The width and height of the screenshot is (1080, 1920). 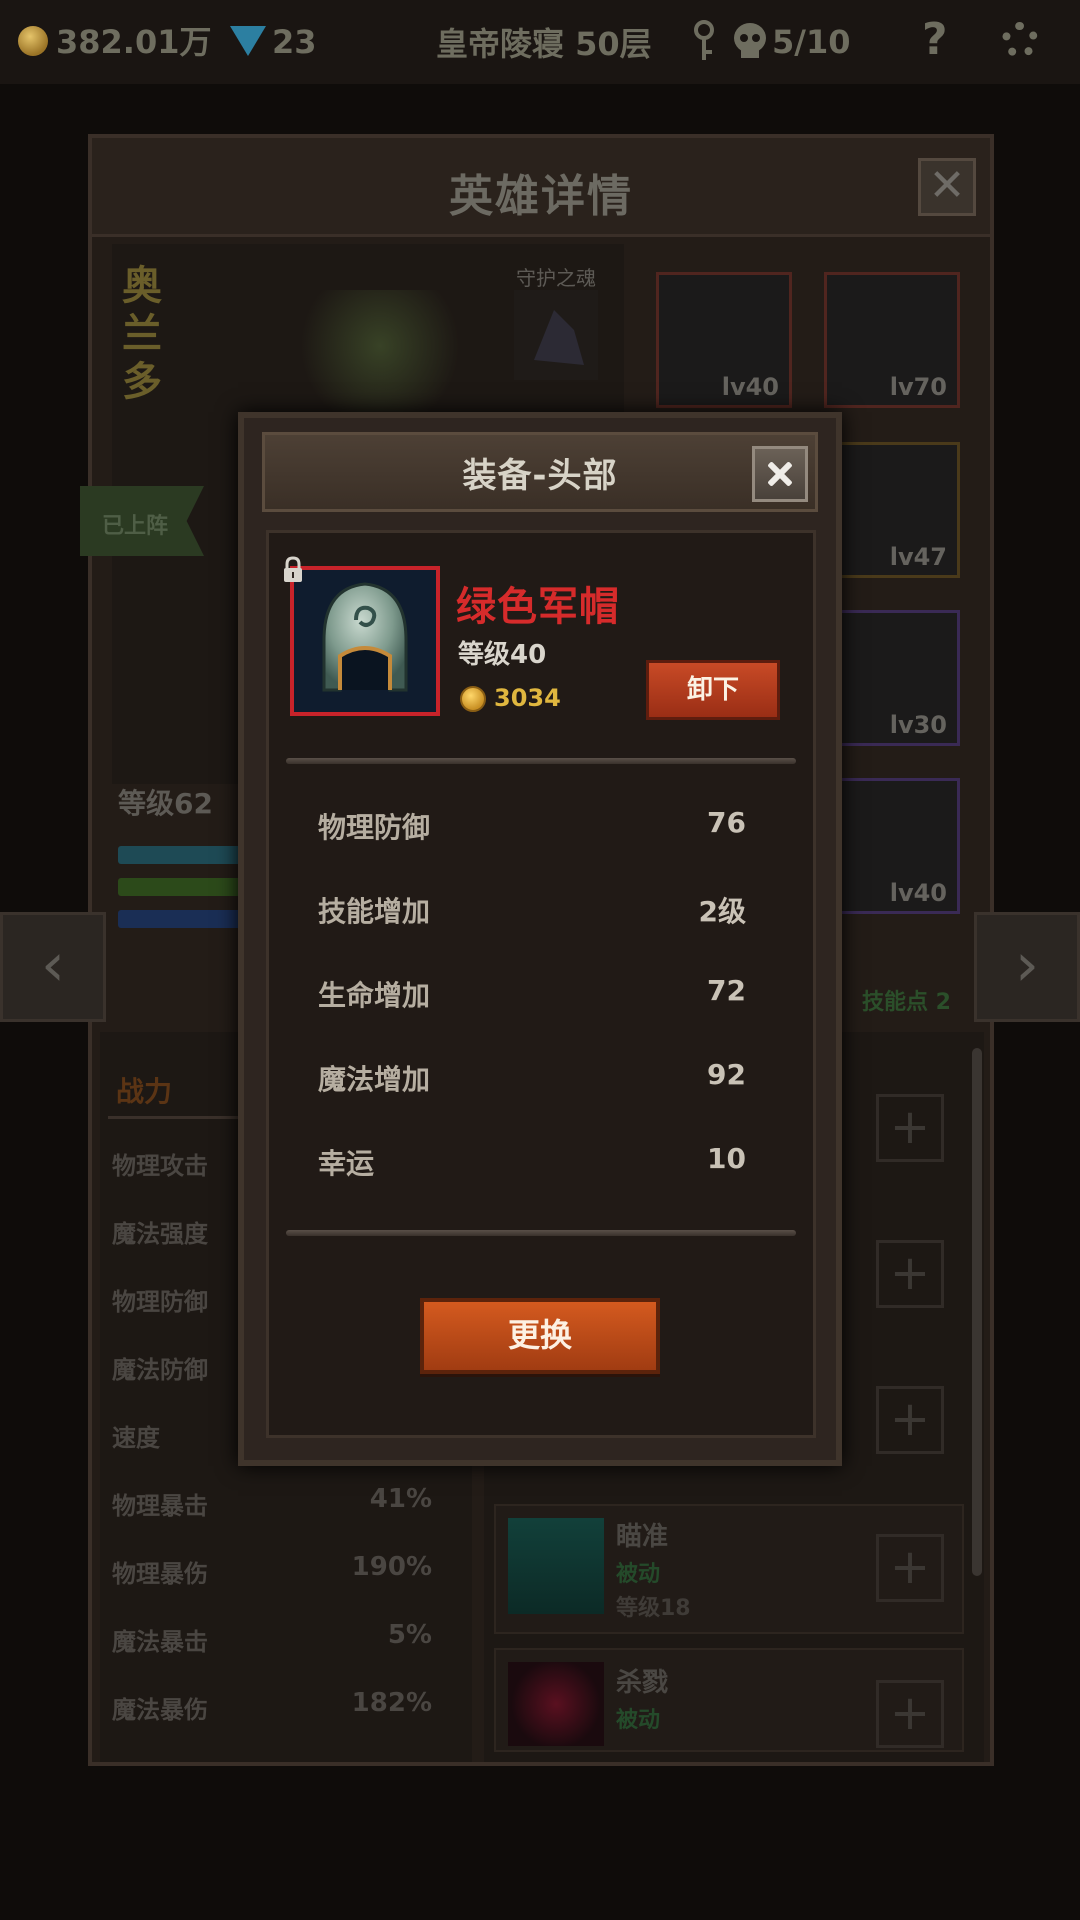 What do you see at coordinates (780, 474) in the screenshot?
I see `modal-close-button` at bounding box center [780, 474].